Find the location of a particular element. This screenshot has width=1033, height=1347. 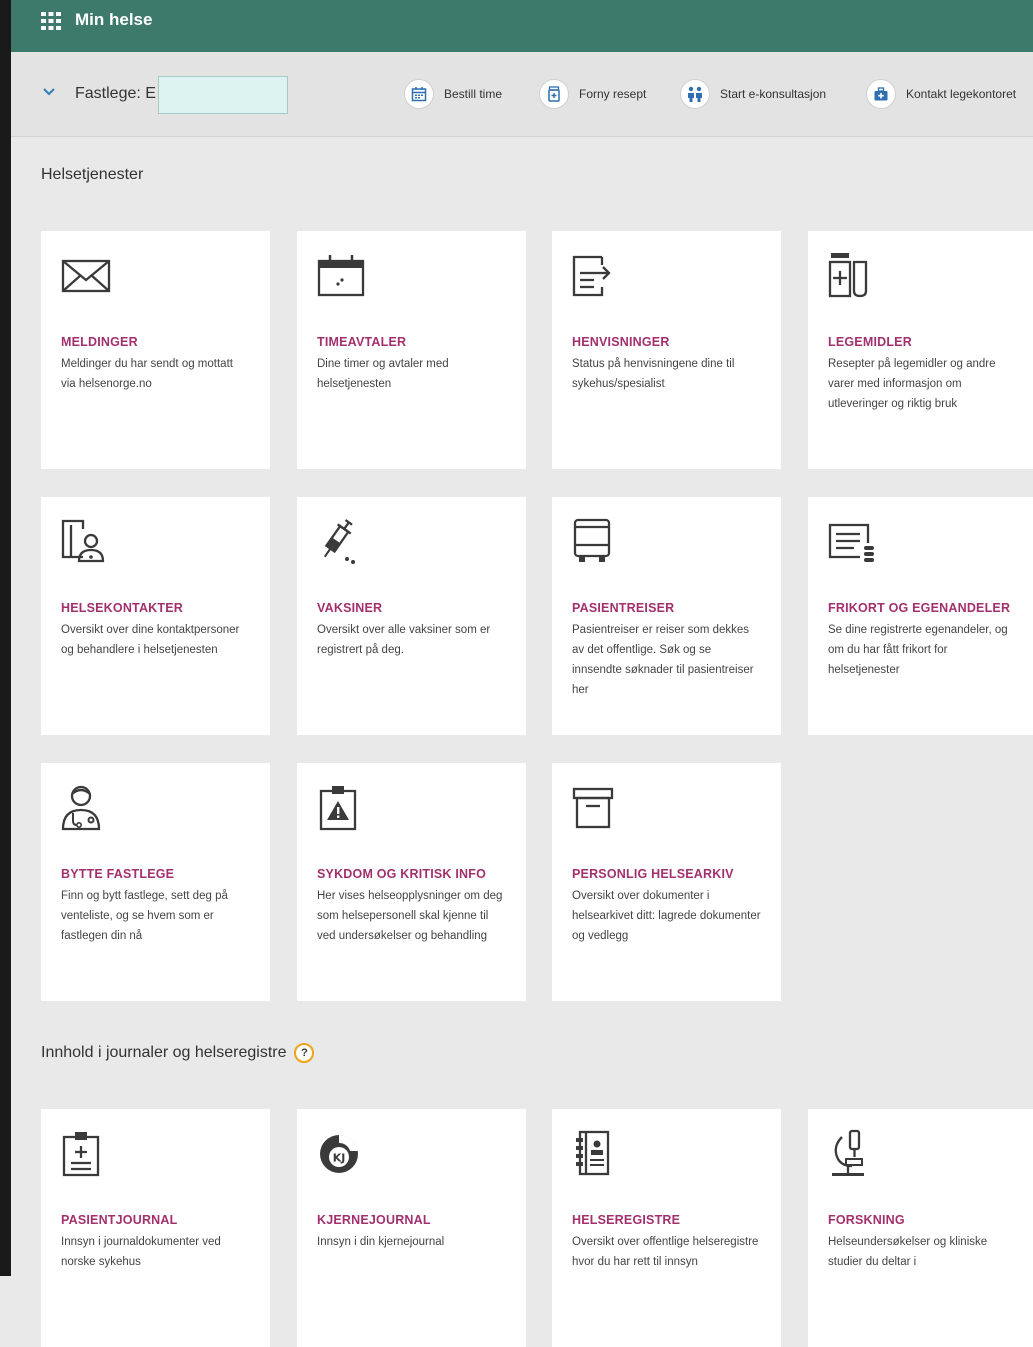

bus-icon is located at coordinates (592, 540).